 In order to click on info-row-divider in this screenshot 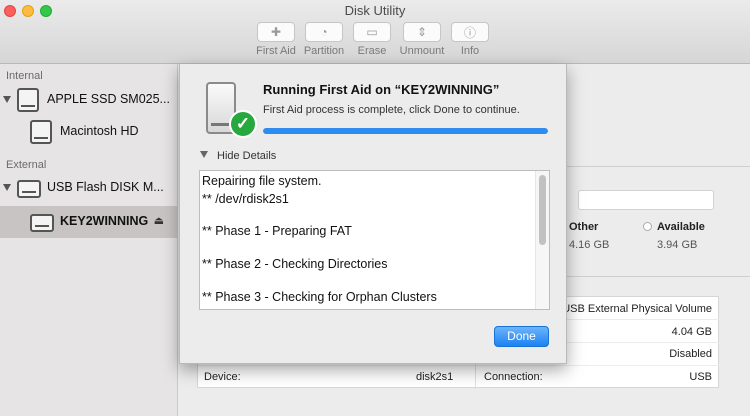, I will do `click(459, 365)`.